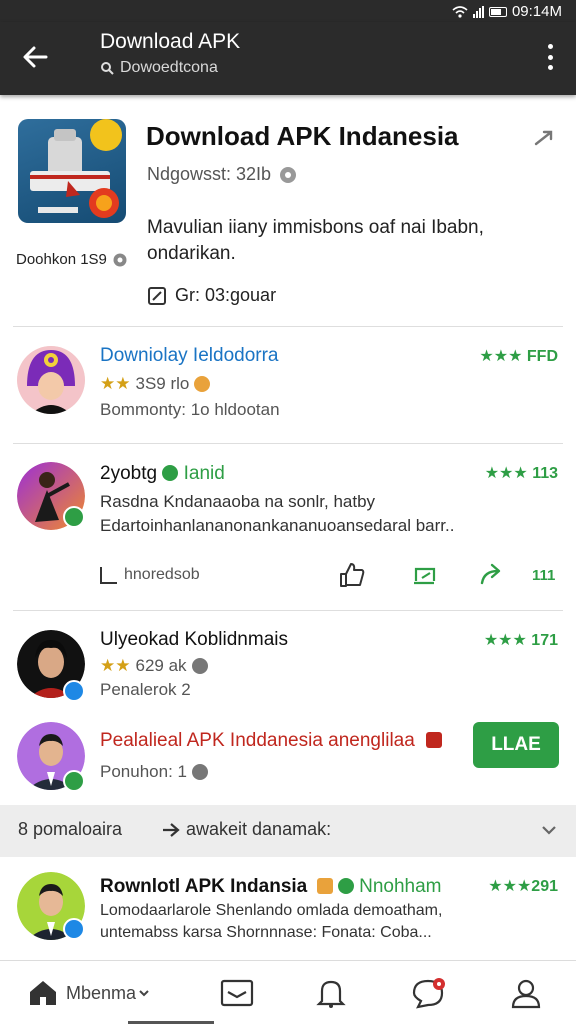 This screenshot has width=576, height=1024. I want to click on app-bar-subtitle: Dowoedtcona, so click(159, 68).